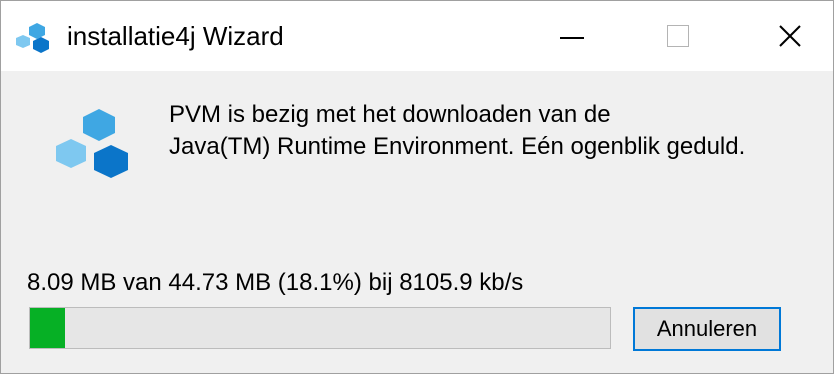 Image resolution: width=834 pixels, height=374 pixels. I want to click on close-button, so click(789, 36).